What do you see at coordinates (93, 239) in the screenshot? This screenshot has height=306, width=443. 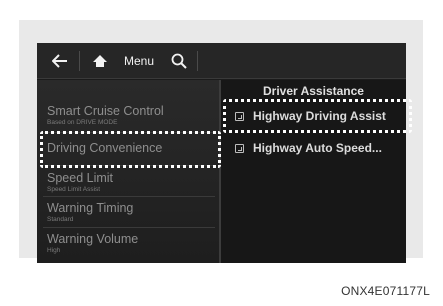 I see `menu-item-title: Warning Volume` at bounding box center [93, 239].